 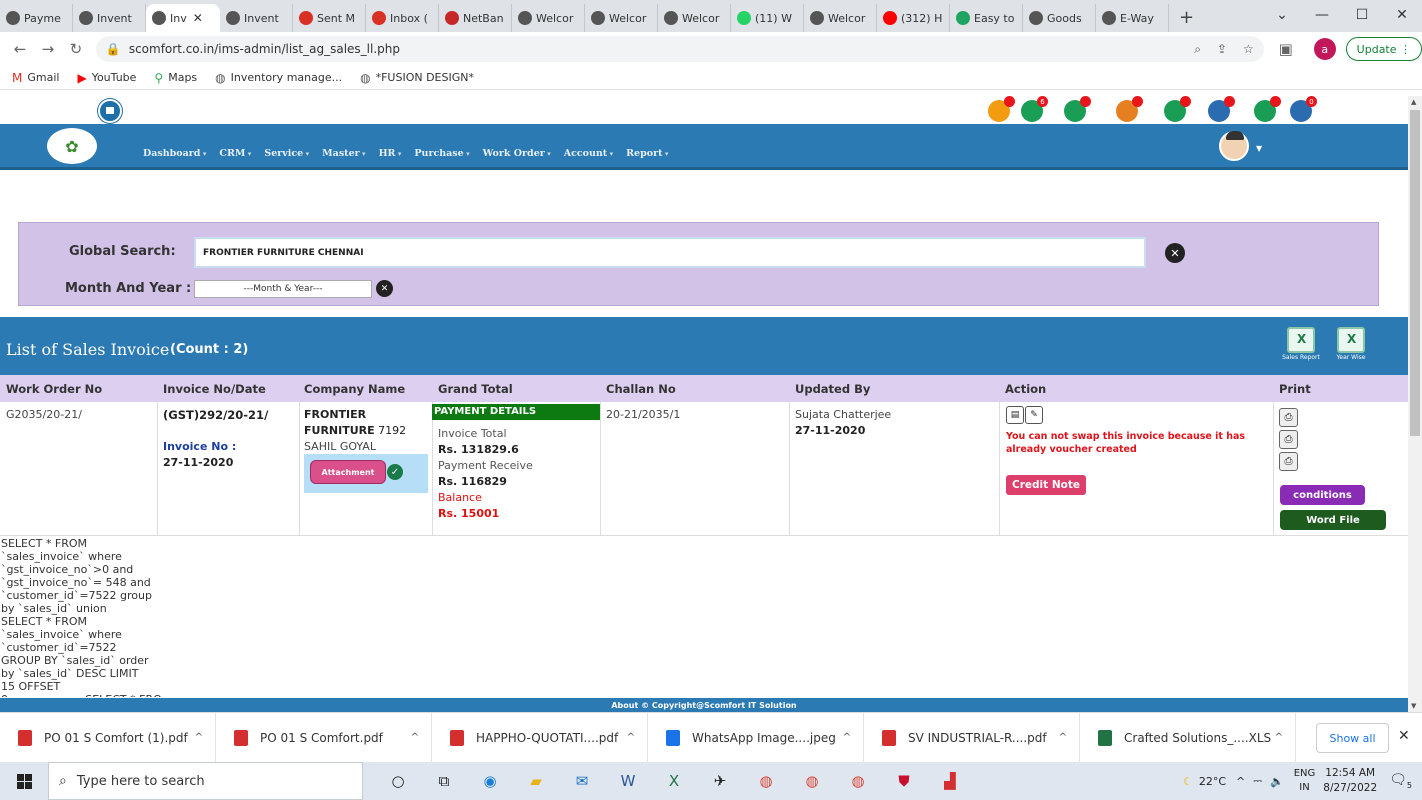 What do you see at coordinates (1322, 495) in the screenshot?
I see `conditions-button: conditions` at bounding box center [1322, 495].